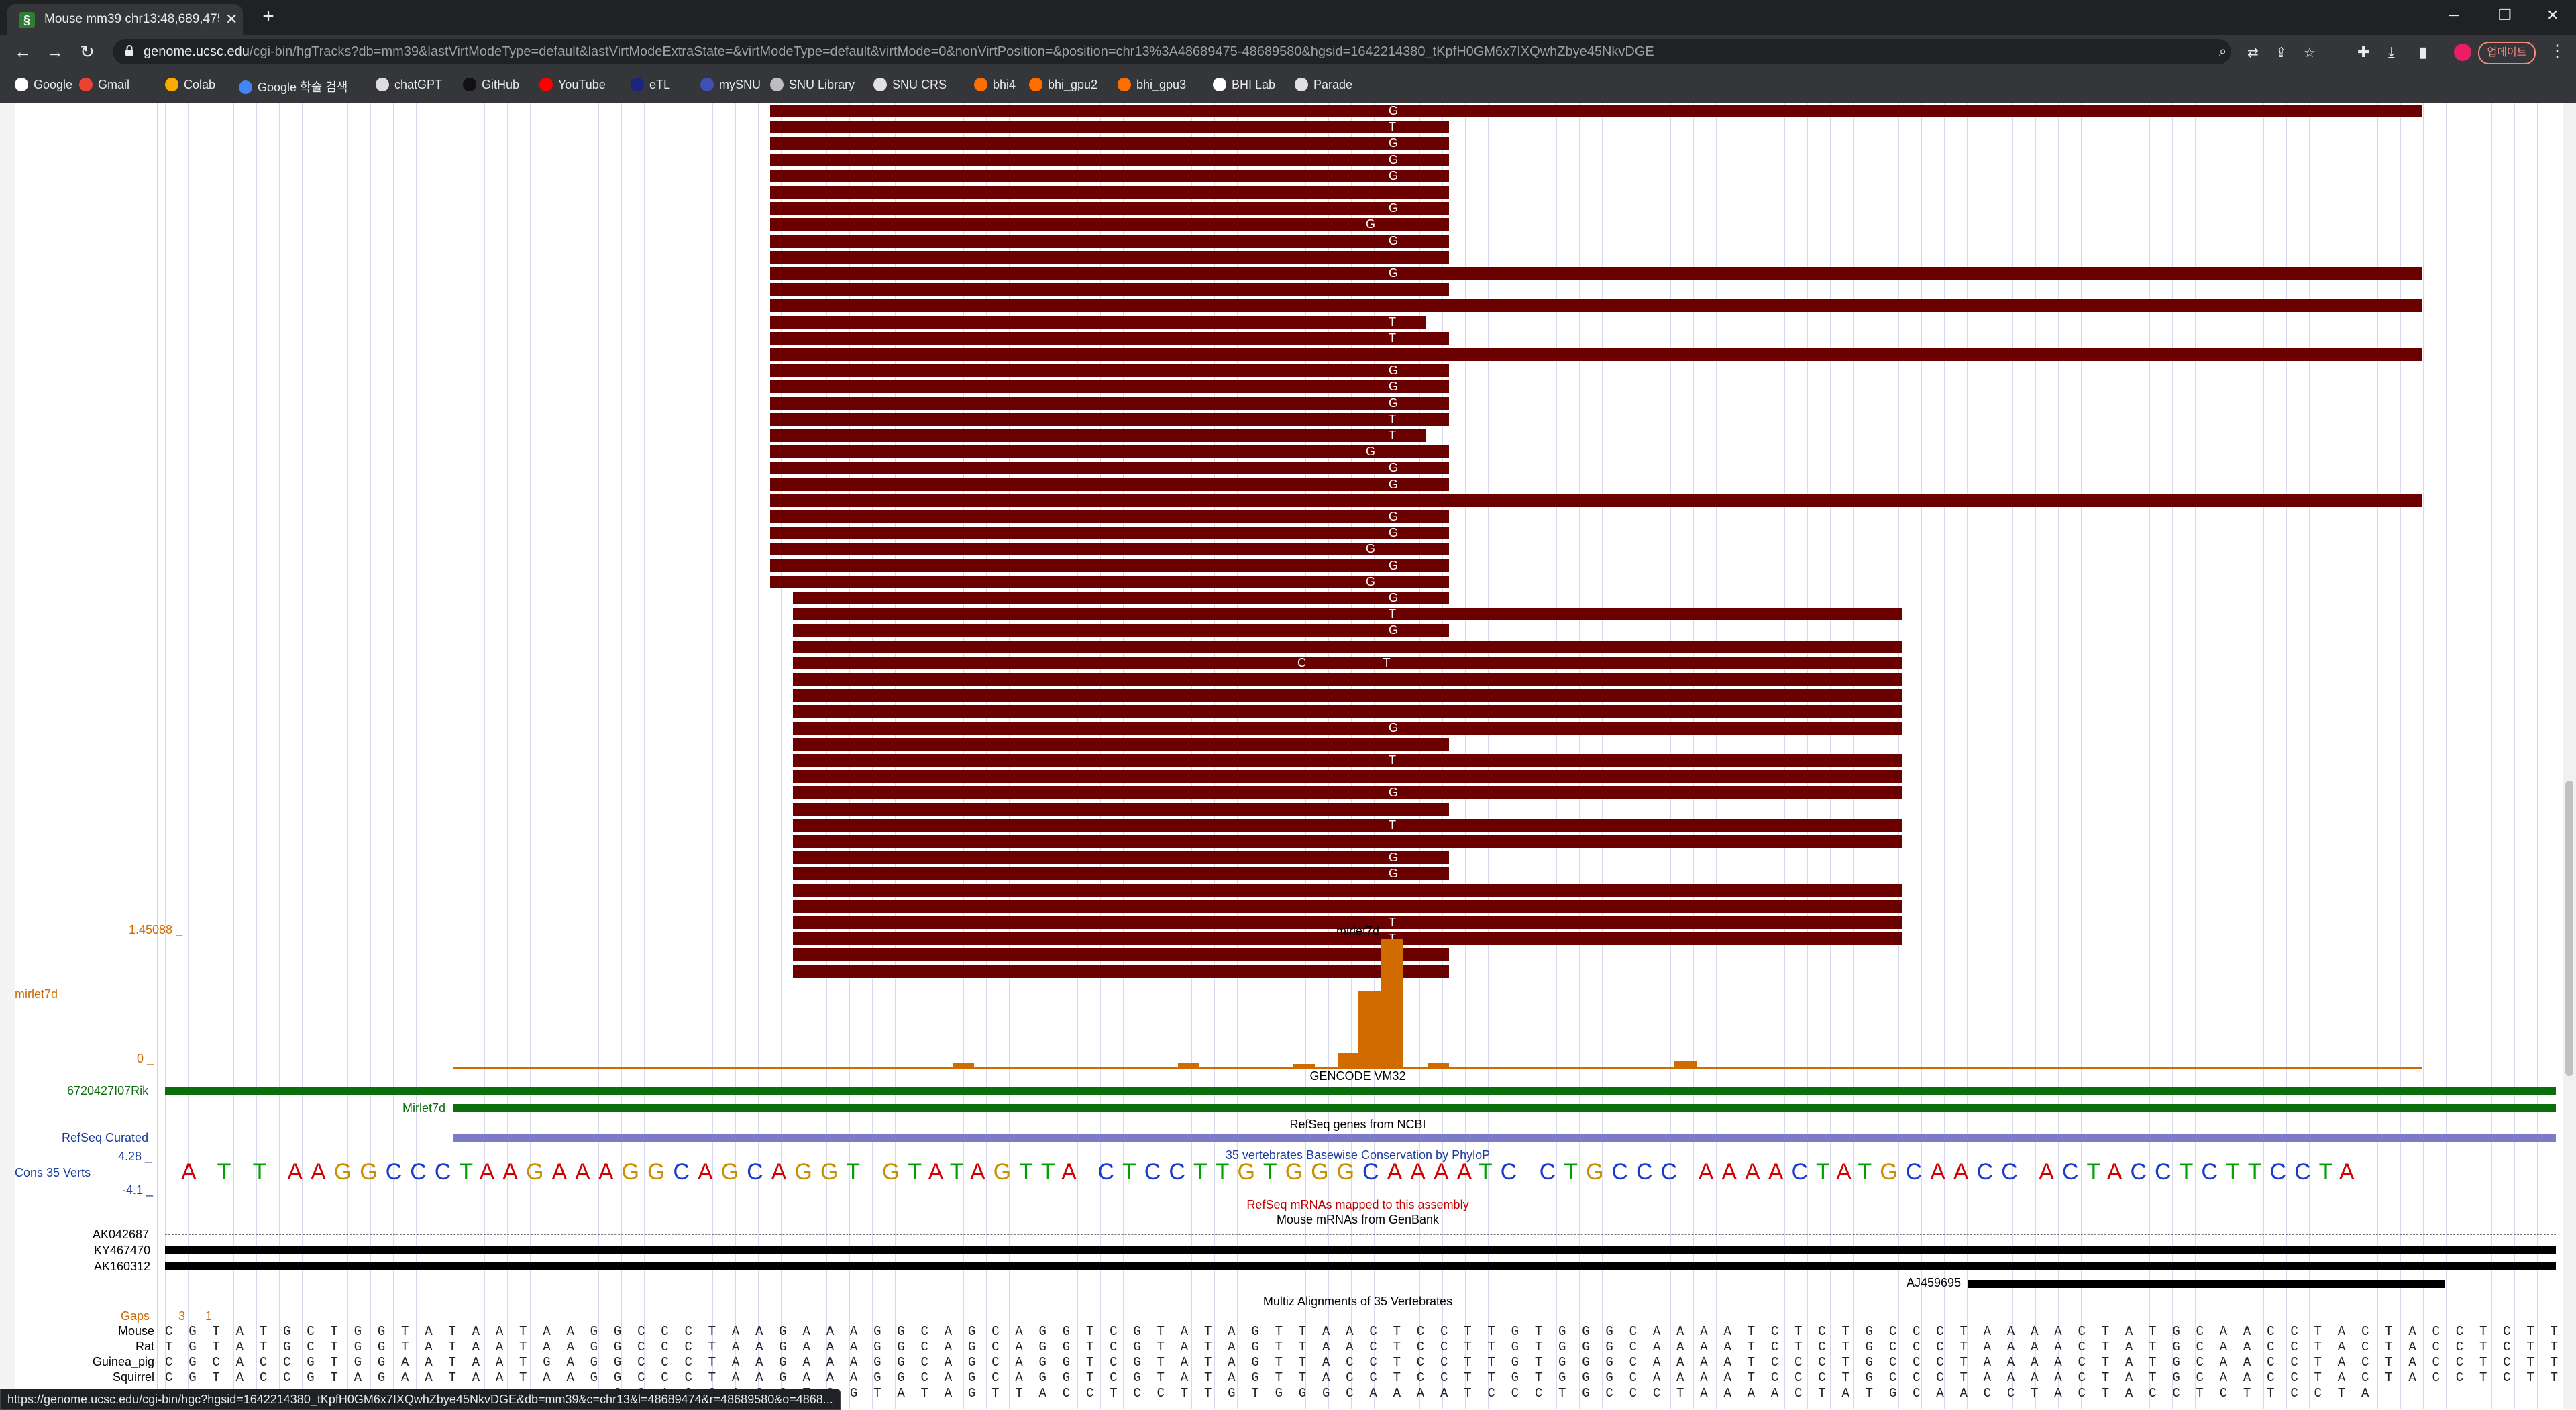 This screenshot has height=1410, width=2576. Describe the element at coordinates (78, 1377) in the screenshot. I see `multiz-species-label: Squirrel` at that location.